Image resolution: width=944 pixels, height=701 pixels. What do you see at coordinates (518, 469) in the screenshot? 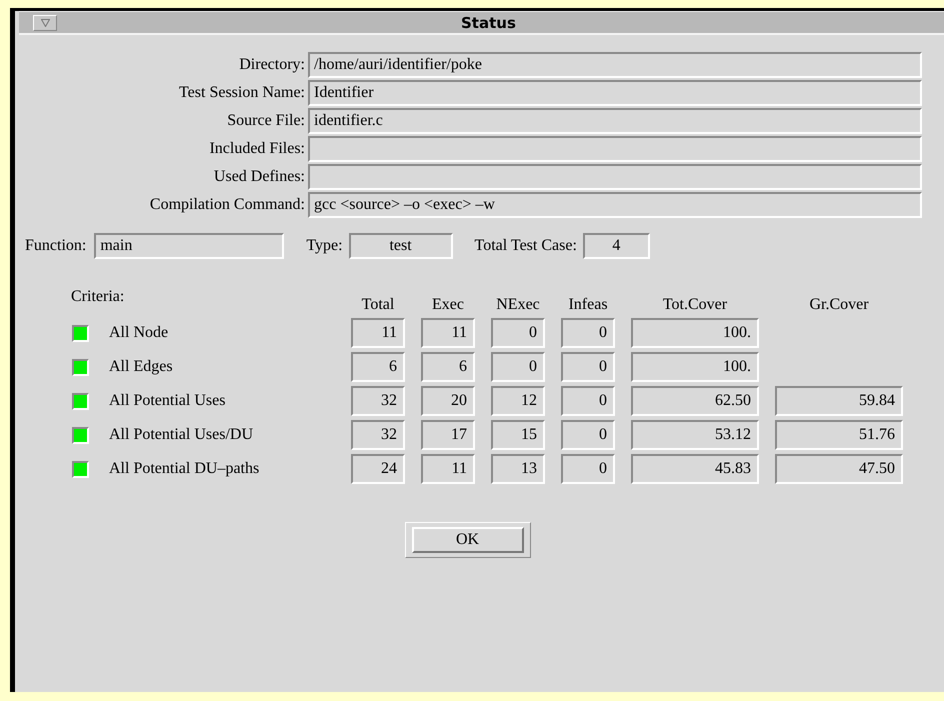
I see `table-cell: 13` at bounding box center [518, 469].